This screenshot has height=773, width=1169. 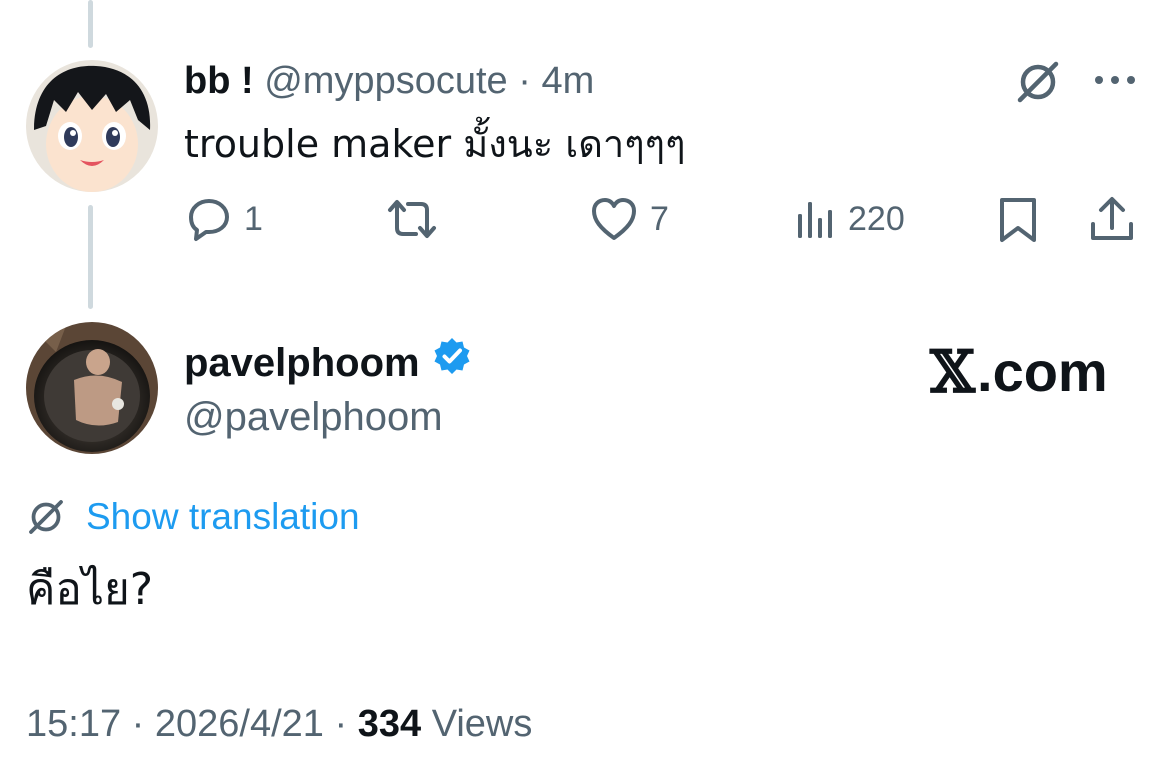 I want to click on repost-icon, so click(x=412, y=219).